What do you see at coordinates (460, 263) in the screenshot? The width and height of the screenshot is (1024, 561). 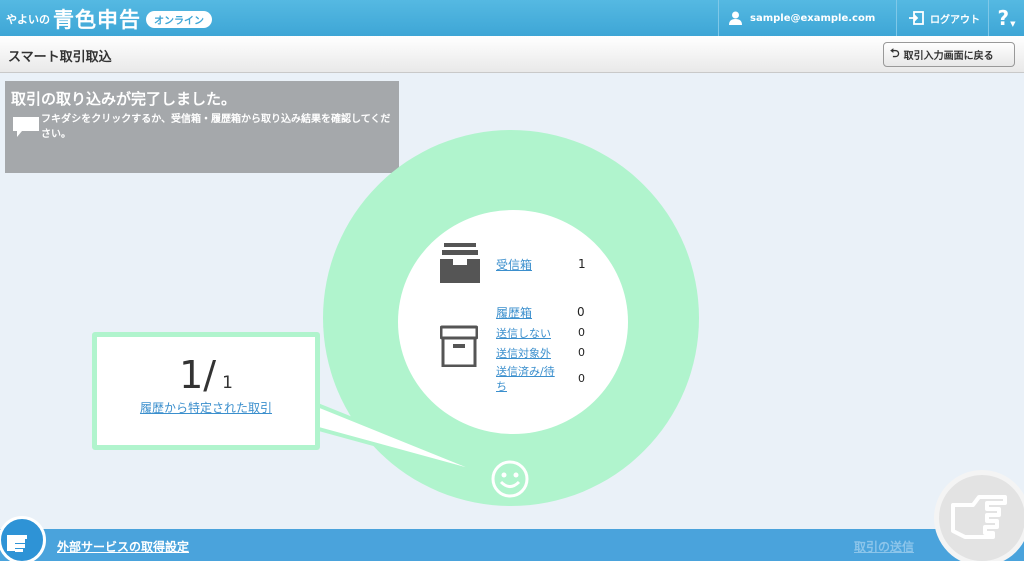 I see `inbox-icon` at bounding box center [460, 263].